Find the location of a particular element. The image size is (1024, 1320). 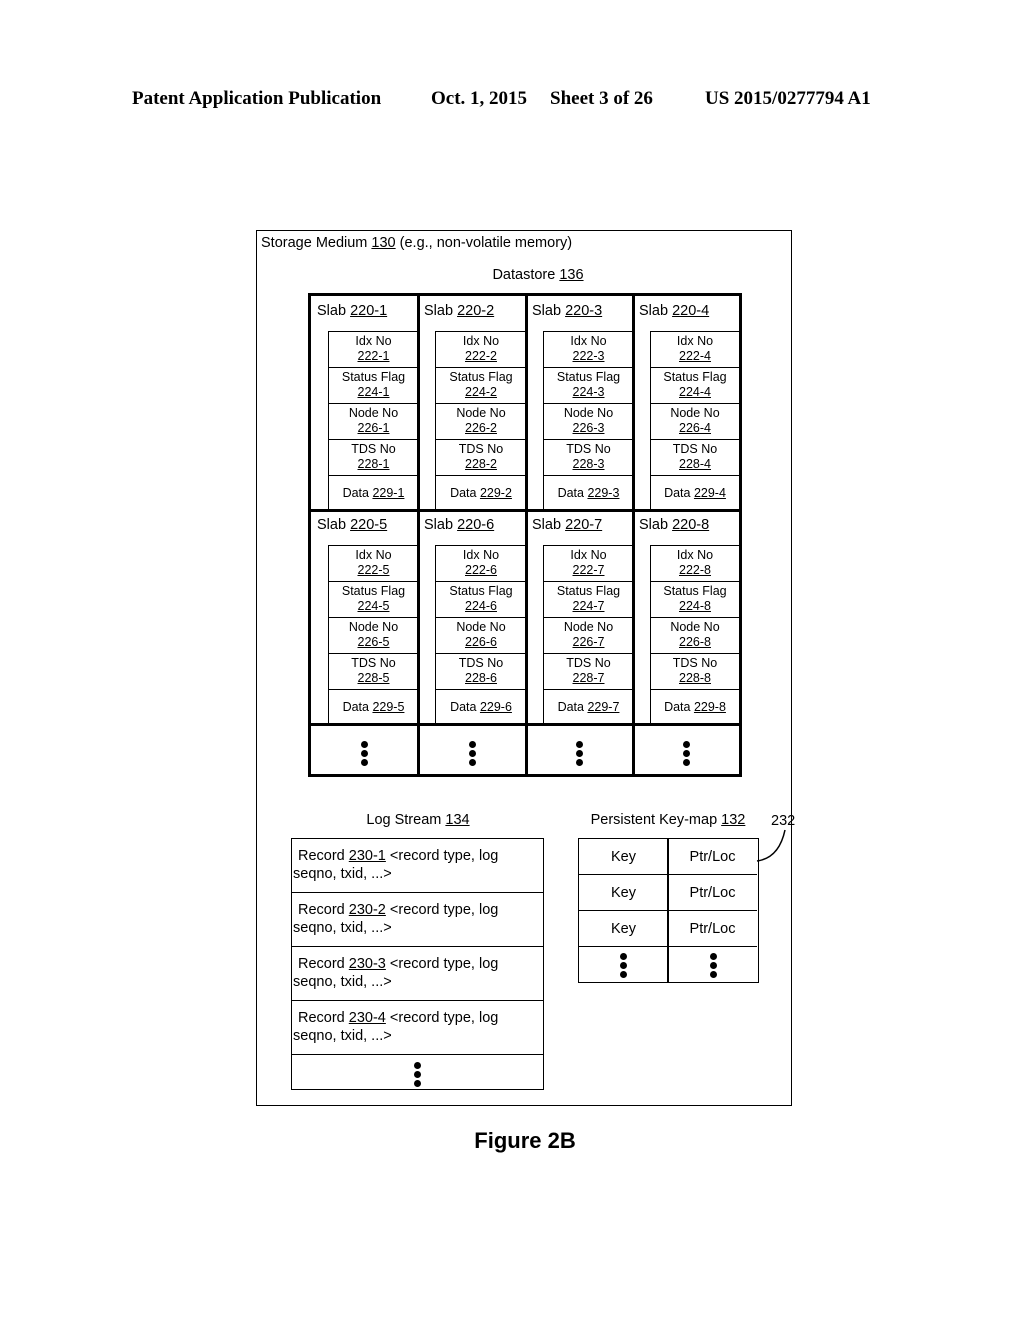

slab-ref: 220-2 is located at coordinates (476, 311).